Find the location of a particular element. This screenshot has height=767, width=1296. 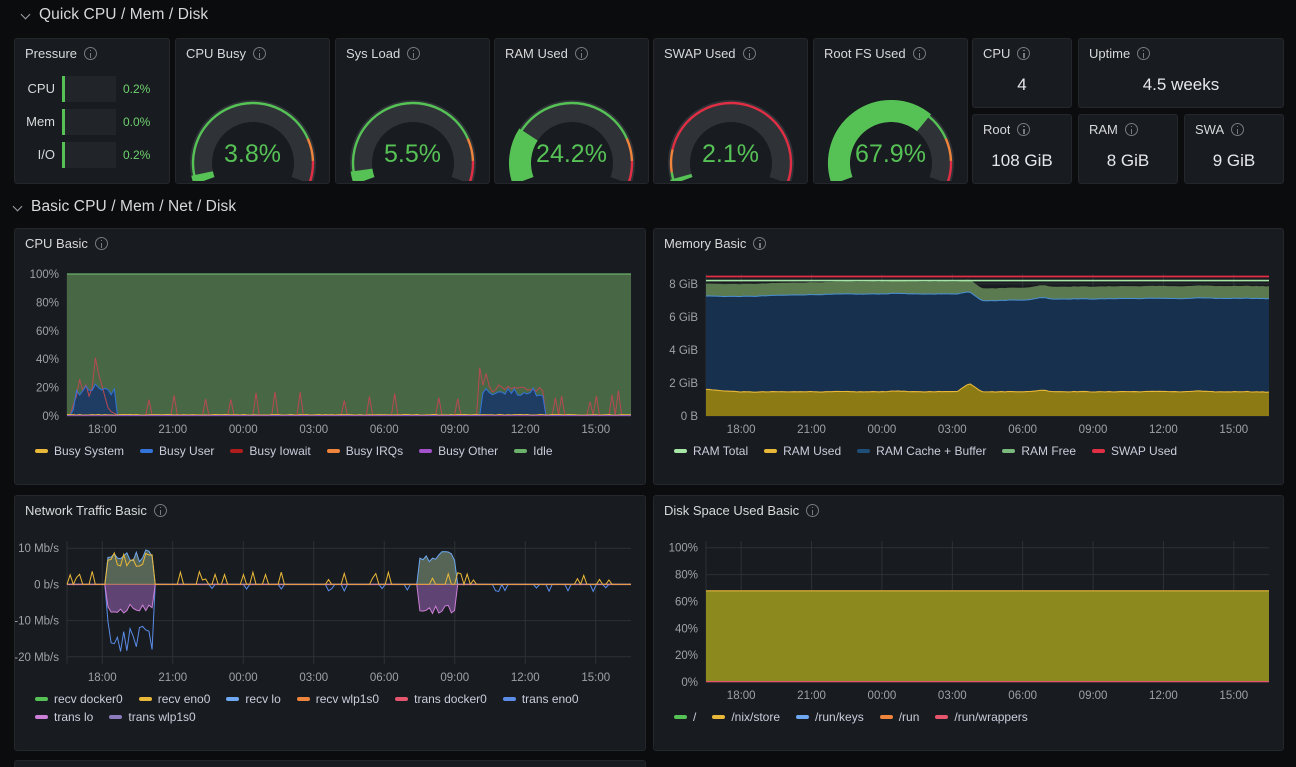

legend-label: SWAP Used is located at coordinates (1144, 451).